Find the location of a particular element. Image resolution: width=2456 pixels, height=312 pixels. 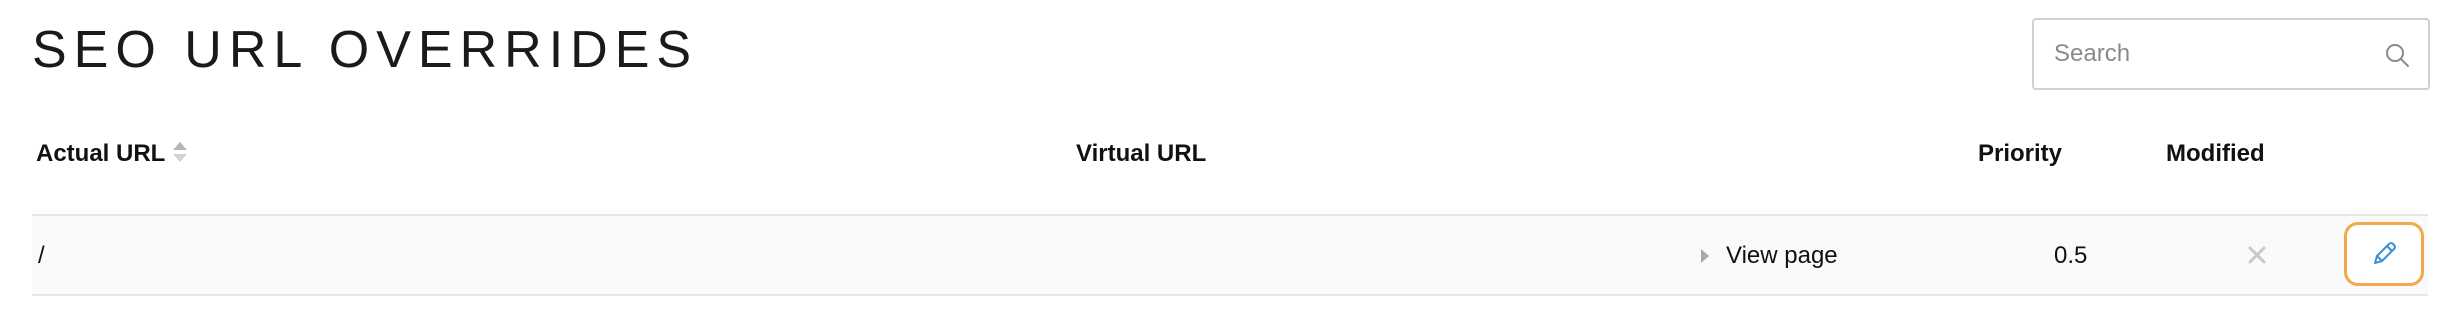

view-page-link: View page is located at coordinates (1769, 256).